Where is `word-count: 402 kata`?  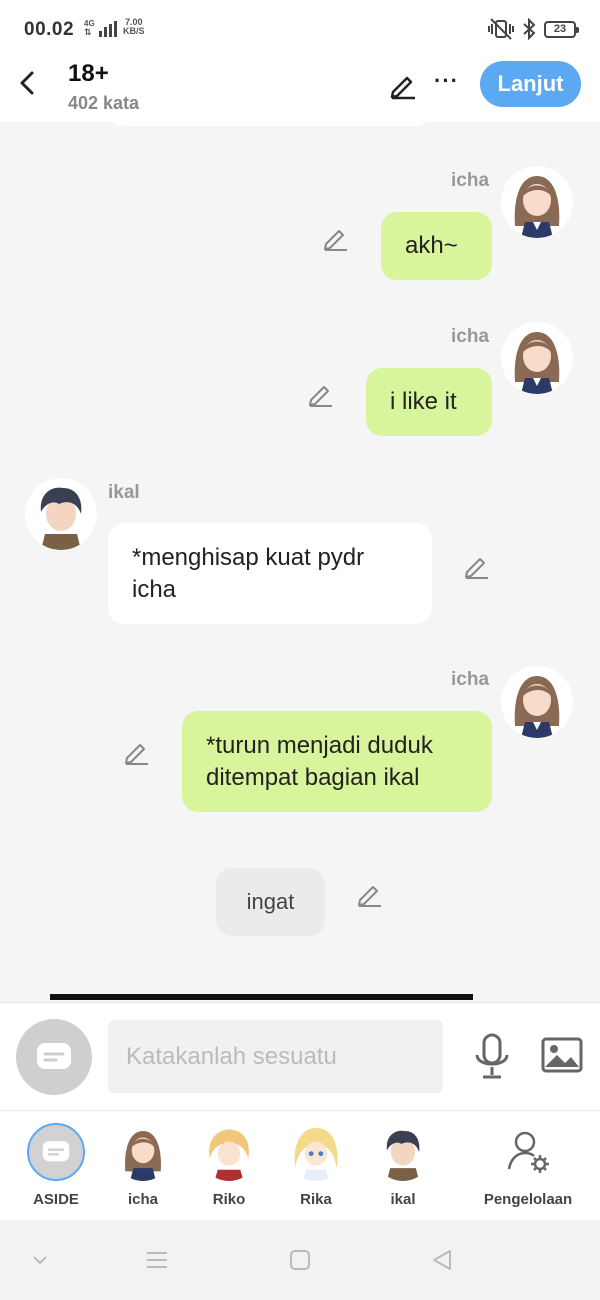
word-count: 402 kata is located at coordinates (104, 103).